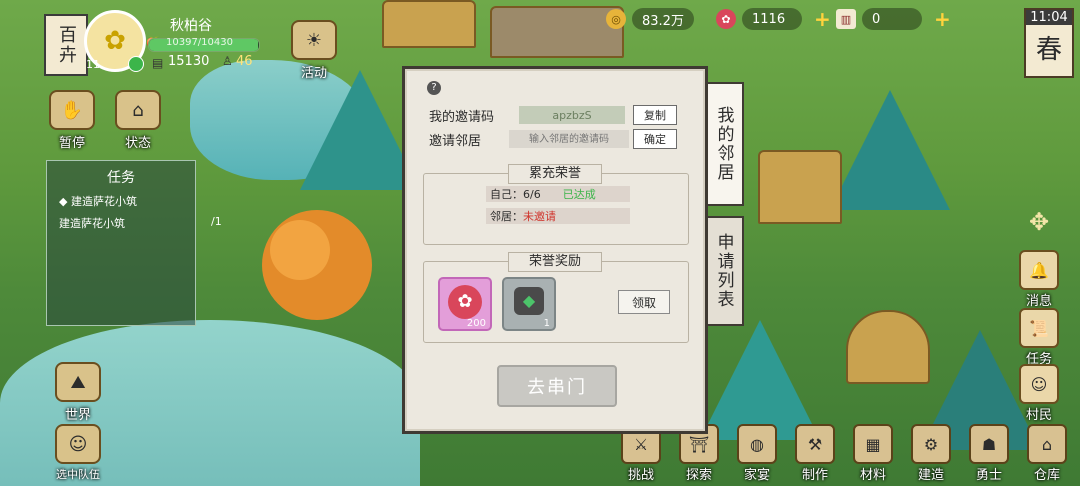 The width and height of the screenshot is (1080, 486). What do you see at coordinates (529, 301) in the screenshot?
I see `jade-stone-icon: ◆` at bounding box center [529, 301].